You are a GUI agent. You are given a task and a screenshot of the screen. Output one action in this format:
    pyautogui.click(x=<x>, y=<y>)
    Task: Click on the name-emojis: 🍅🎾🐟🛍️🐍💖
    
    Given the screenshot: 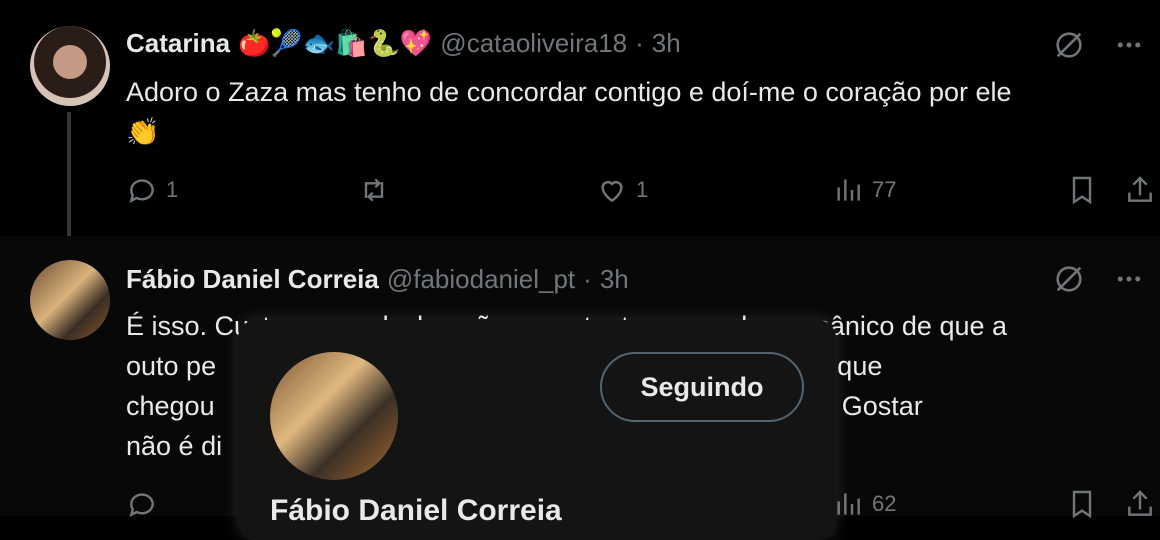 What is the action you would take?
    pyautogui.click(x=335, y=43)
    